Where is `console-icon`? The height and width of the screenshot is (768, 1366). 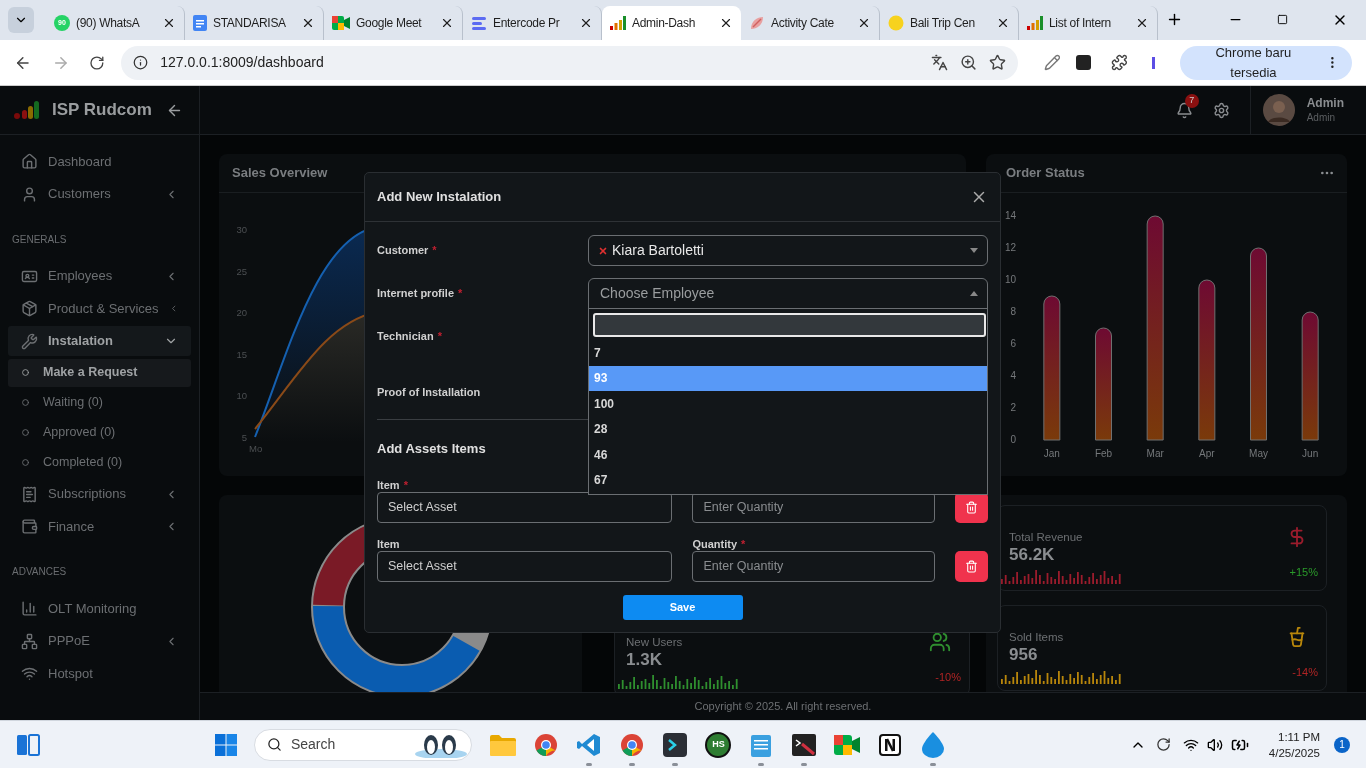
console-icon is located at coordinates (804, 744).